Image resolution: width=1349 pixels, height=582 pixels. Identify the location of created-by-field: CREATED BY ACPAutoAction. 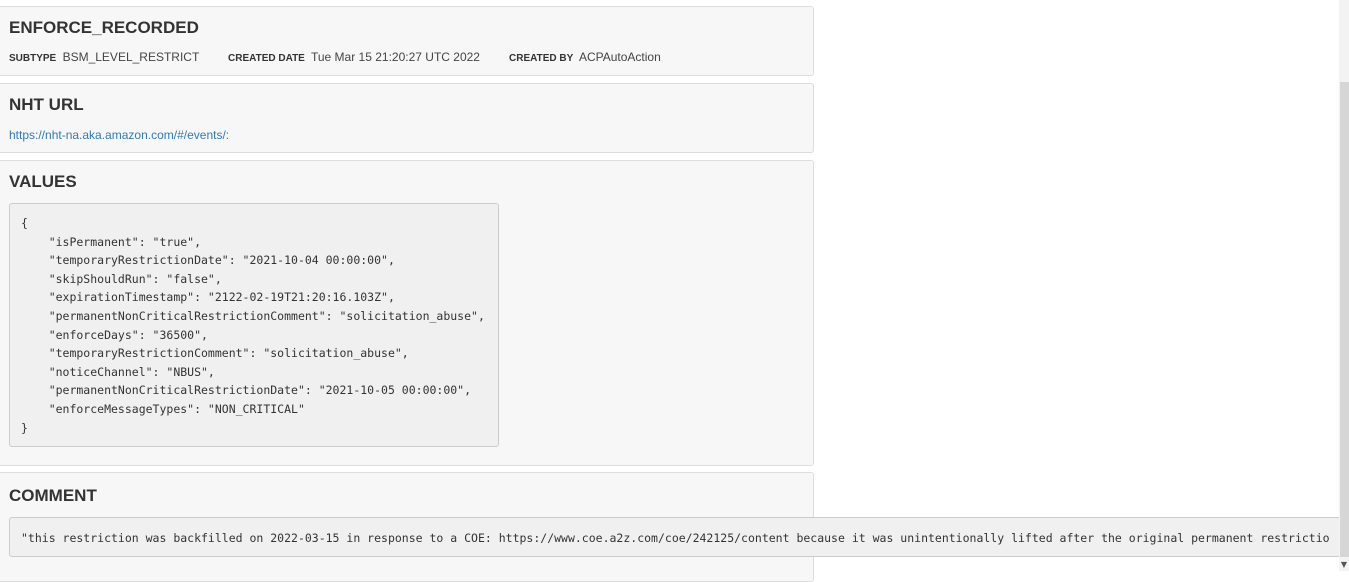
(585, 57).